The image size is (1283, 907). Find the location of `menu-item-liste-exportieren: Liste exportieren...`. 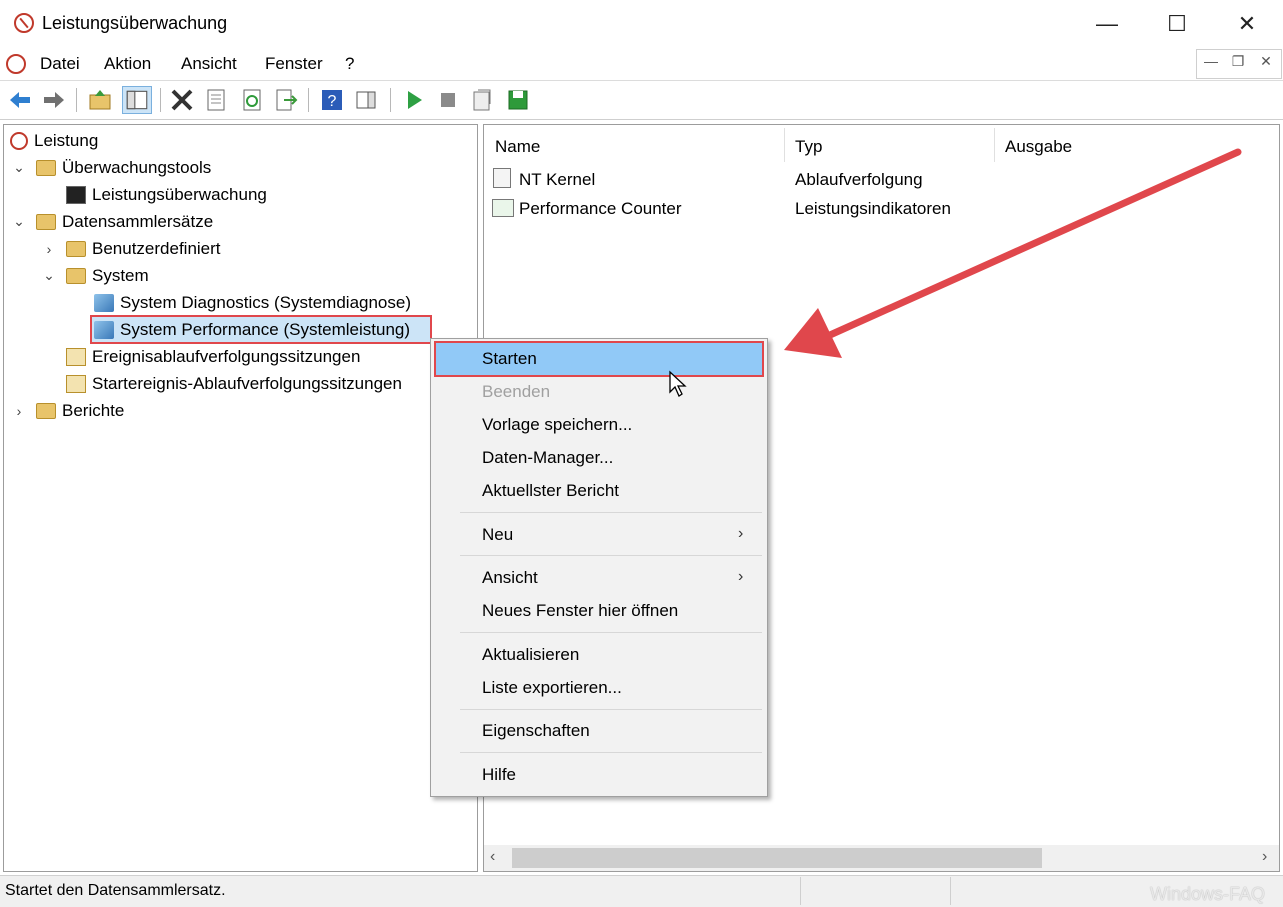

menu-item-liste-exportieren: Liste exportieren... is located at coordinates (552, 688).